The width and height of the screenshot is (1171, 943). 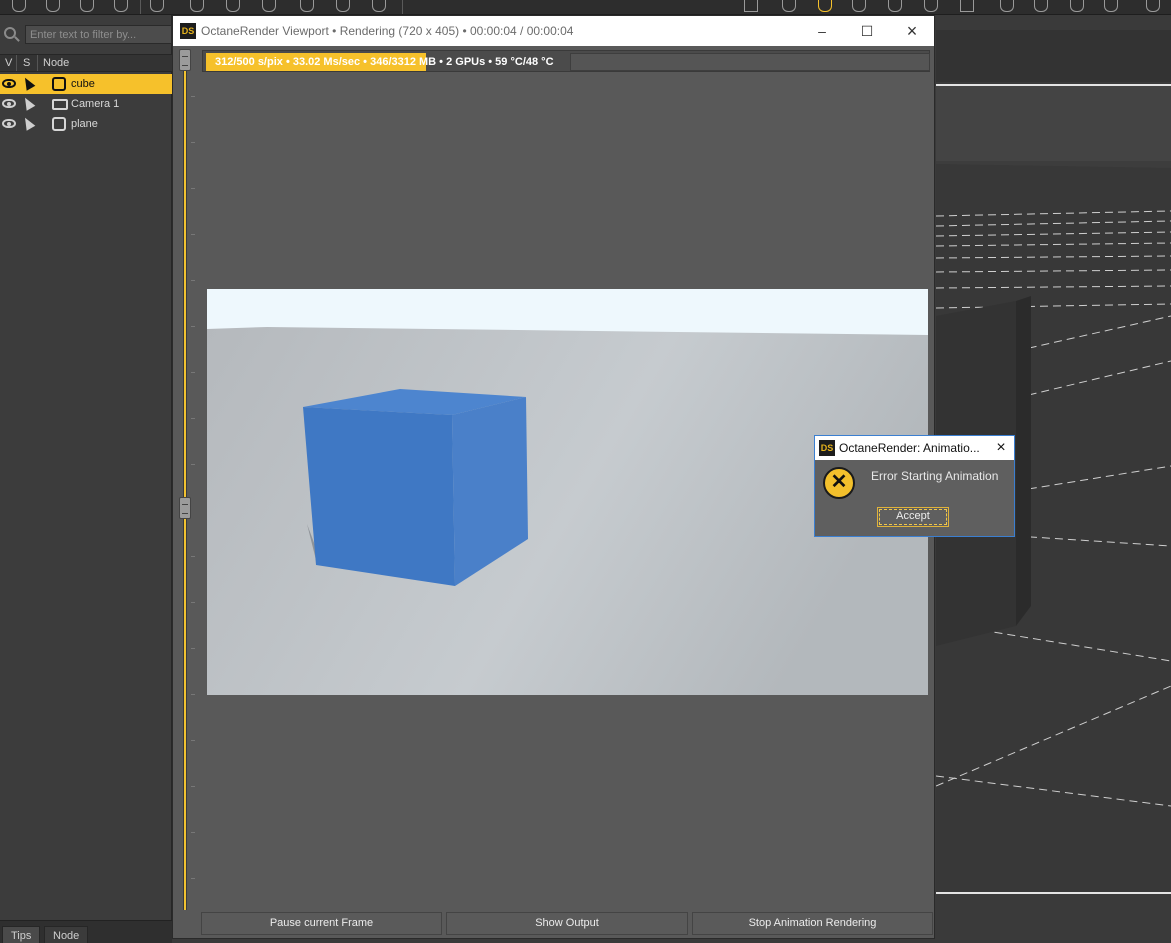 What do you see at coordinates (98, 34) in the screenshot?
I see `filter-input` at bounding box center [98, 34].